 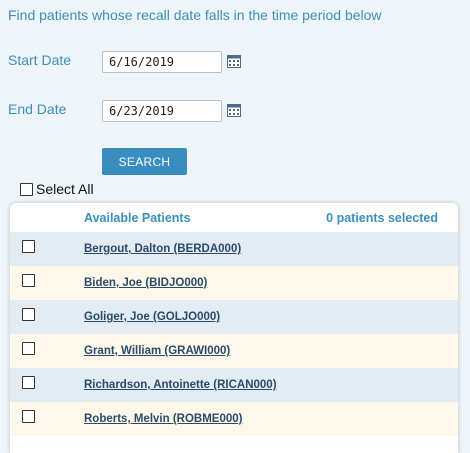 I want to click on patient-link: Goliger, Joe (GOLJO000), so click(x=152, y=317).